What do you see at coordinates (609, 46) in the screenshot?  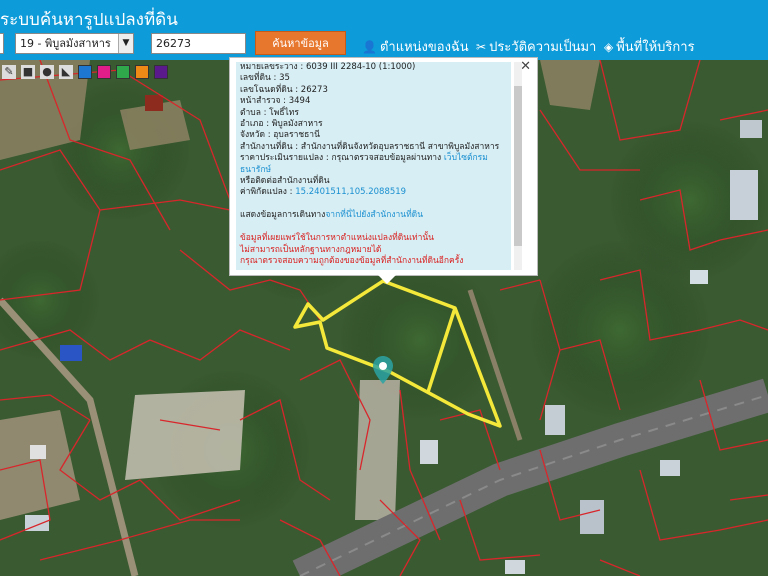 I see `map-tag-icon: ◈` at bounding box center [609, 46].